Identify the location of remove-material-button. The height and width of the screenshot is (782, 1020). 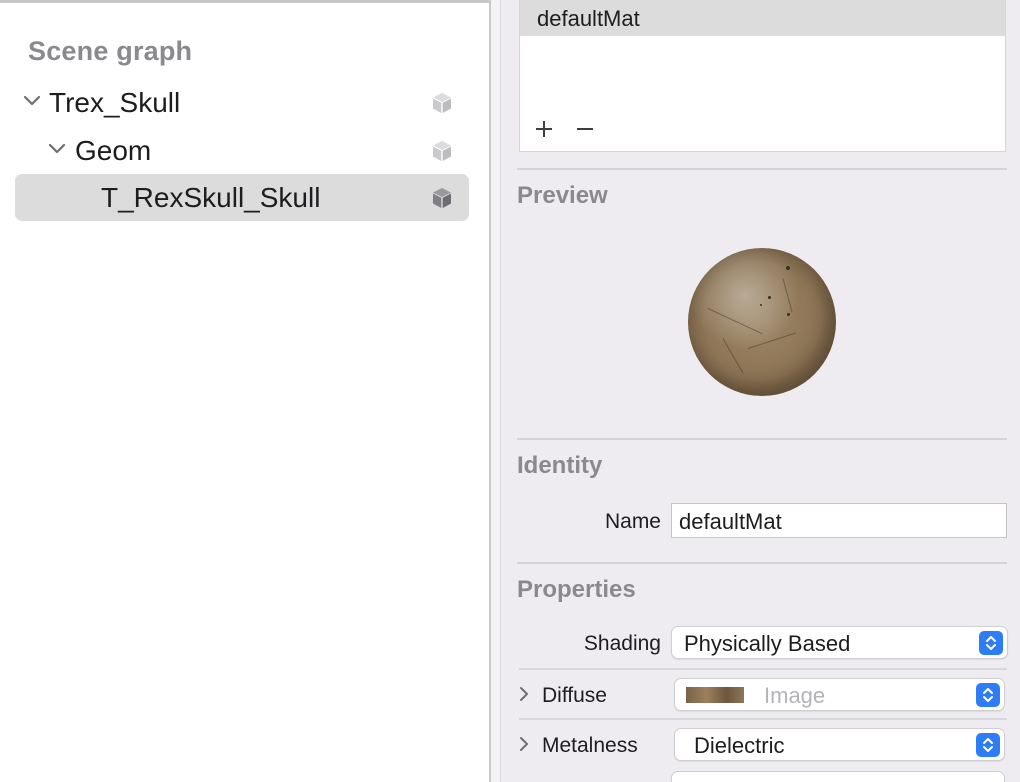
(585, 129).